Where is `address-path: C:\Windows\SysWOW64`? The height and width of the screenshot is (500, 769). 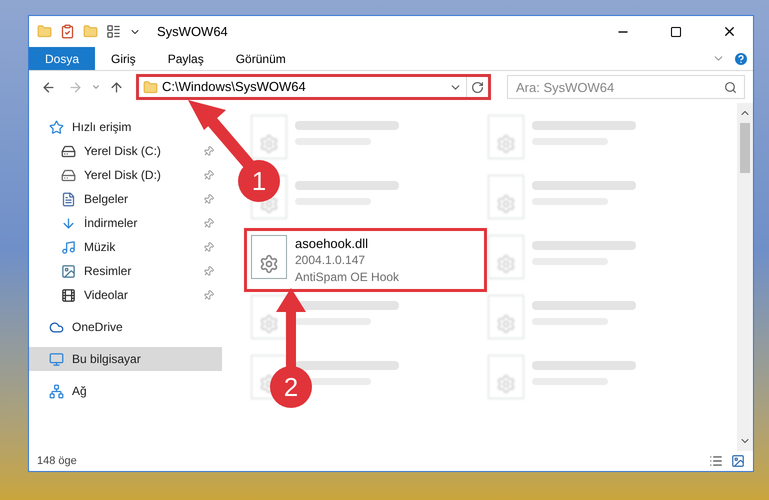
address-path: C:\Windows\SysWOW64 is located at coordinates (234, 87).